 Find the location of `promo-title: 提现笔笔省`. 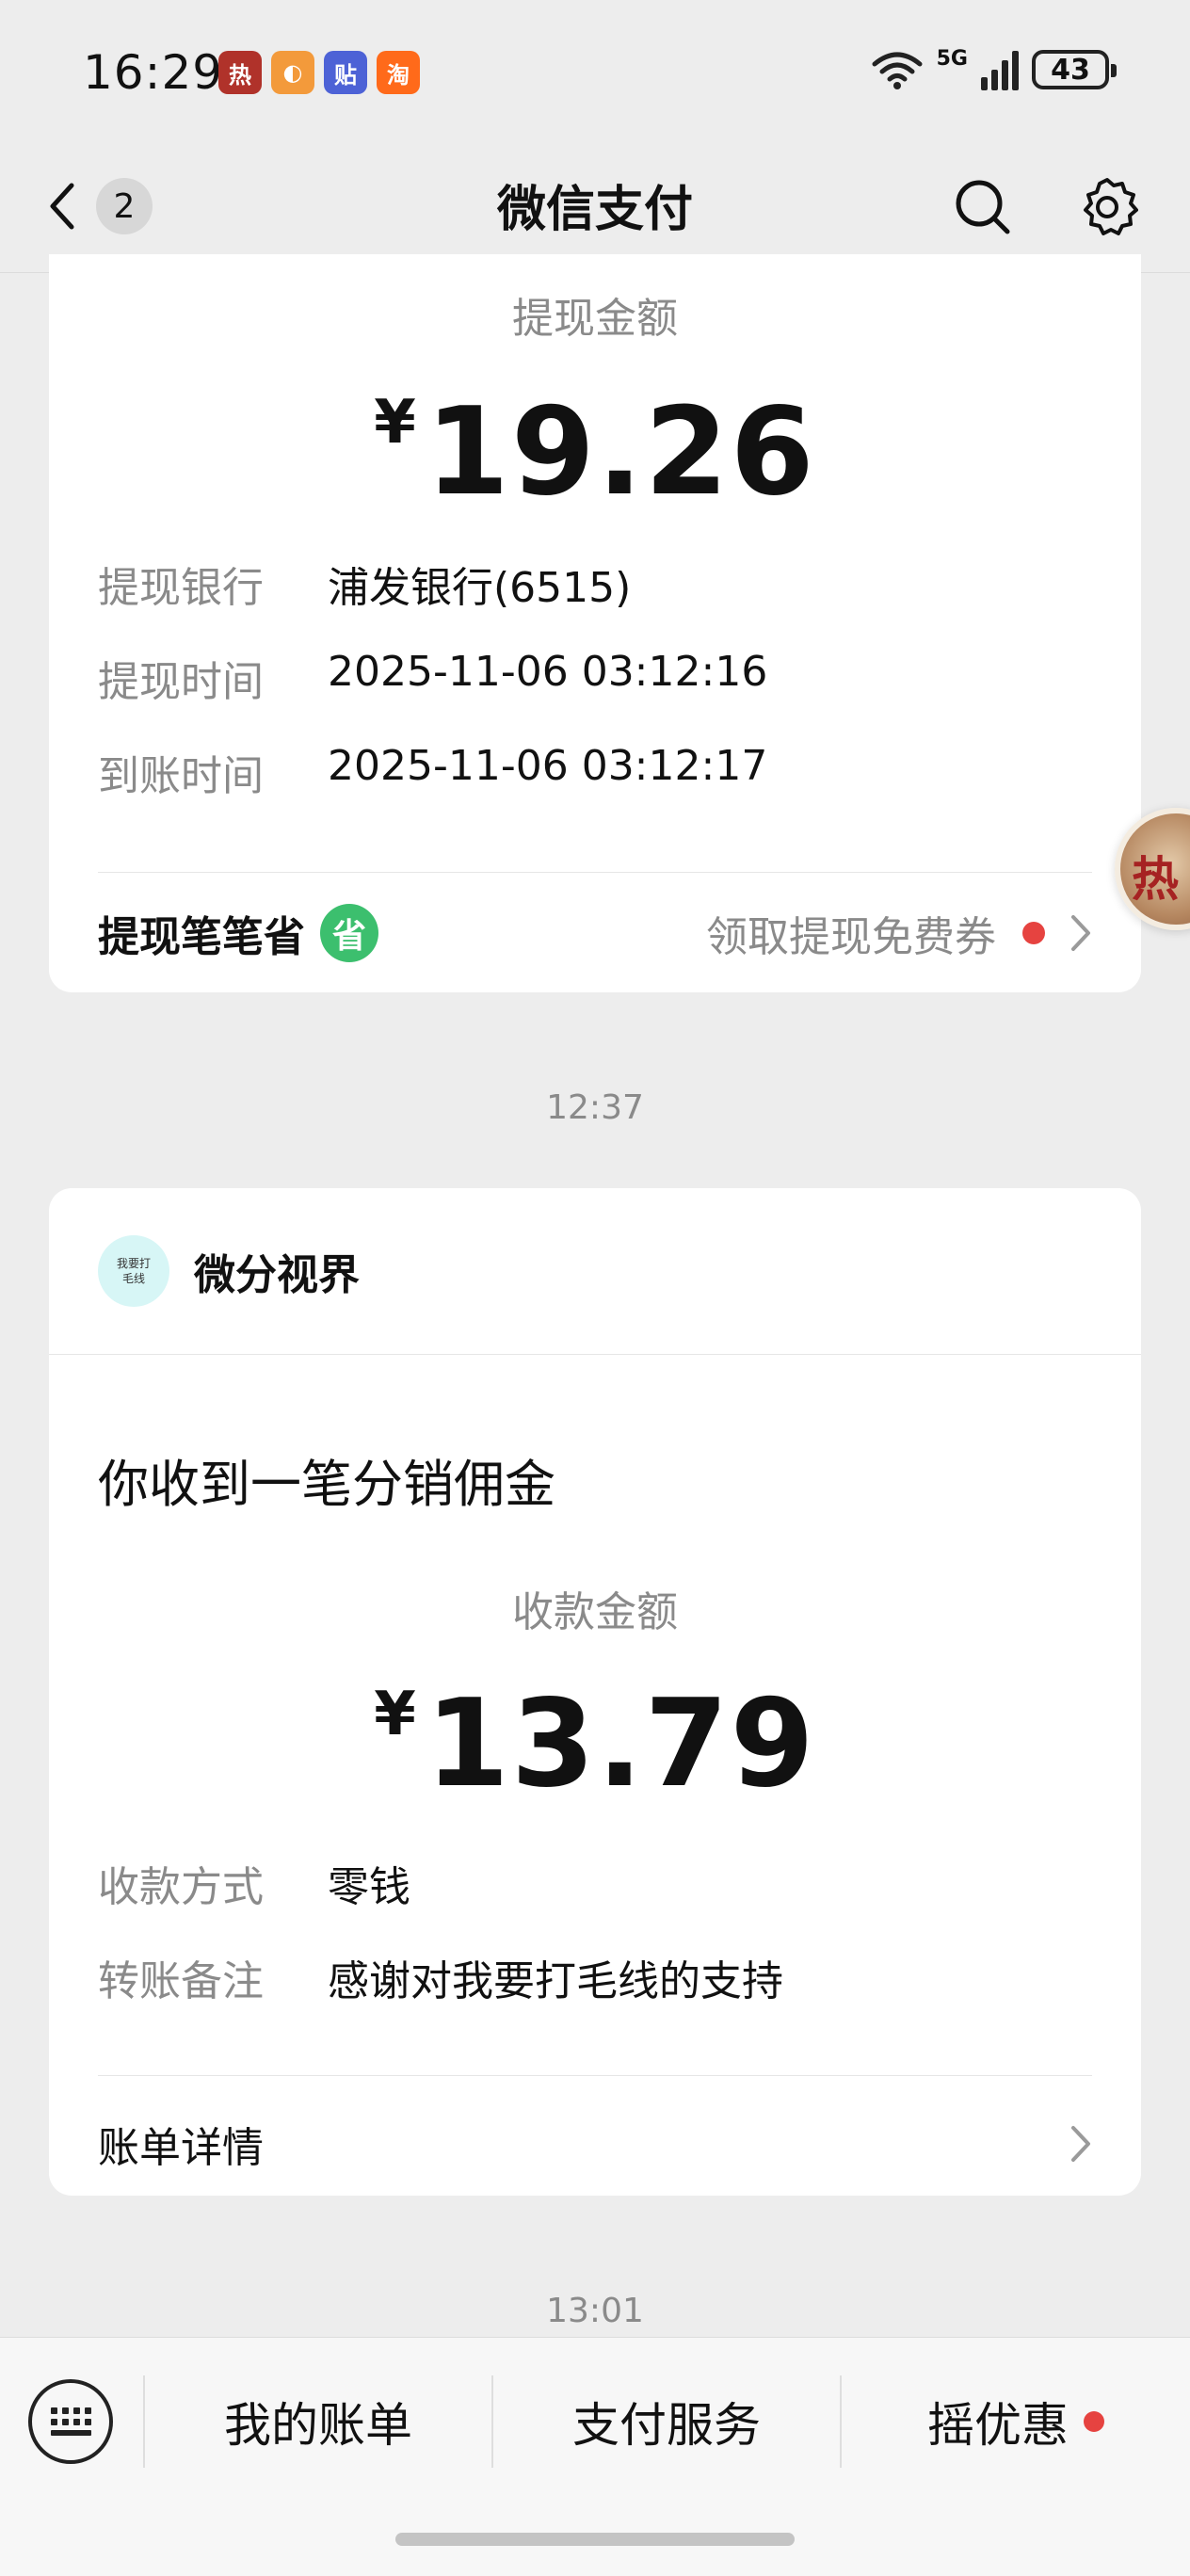

promo-title: 提现笔笔省 is located at coordinates (201, 937).